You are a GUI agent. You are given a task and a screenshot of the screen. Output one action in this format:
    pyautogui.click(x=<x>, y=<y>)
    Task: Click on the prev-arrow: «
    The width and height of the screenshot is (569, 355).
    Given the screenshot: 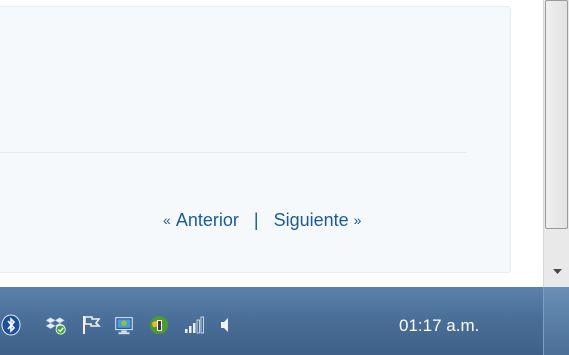 What is the action you would take?
    pyautogui.click(x=167, y=220)
    